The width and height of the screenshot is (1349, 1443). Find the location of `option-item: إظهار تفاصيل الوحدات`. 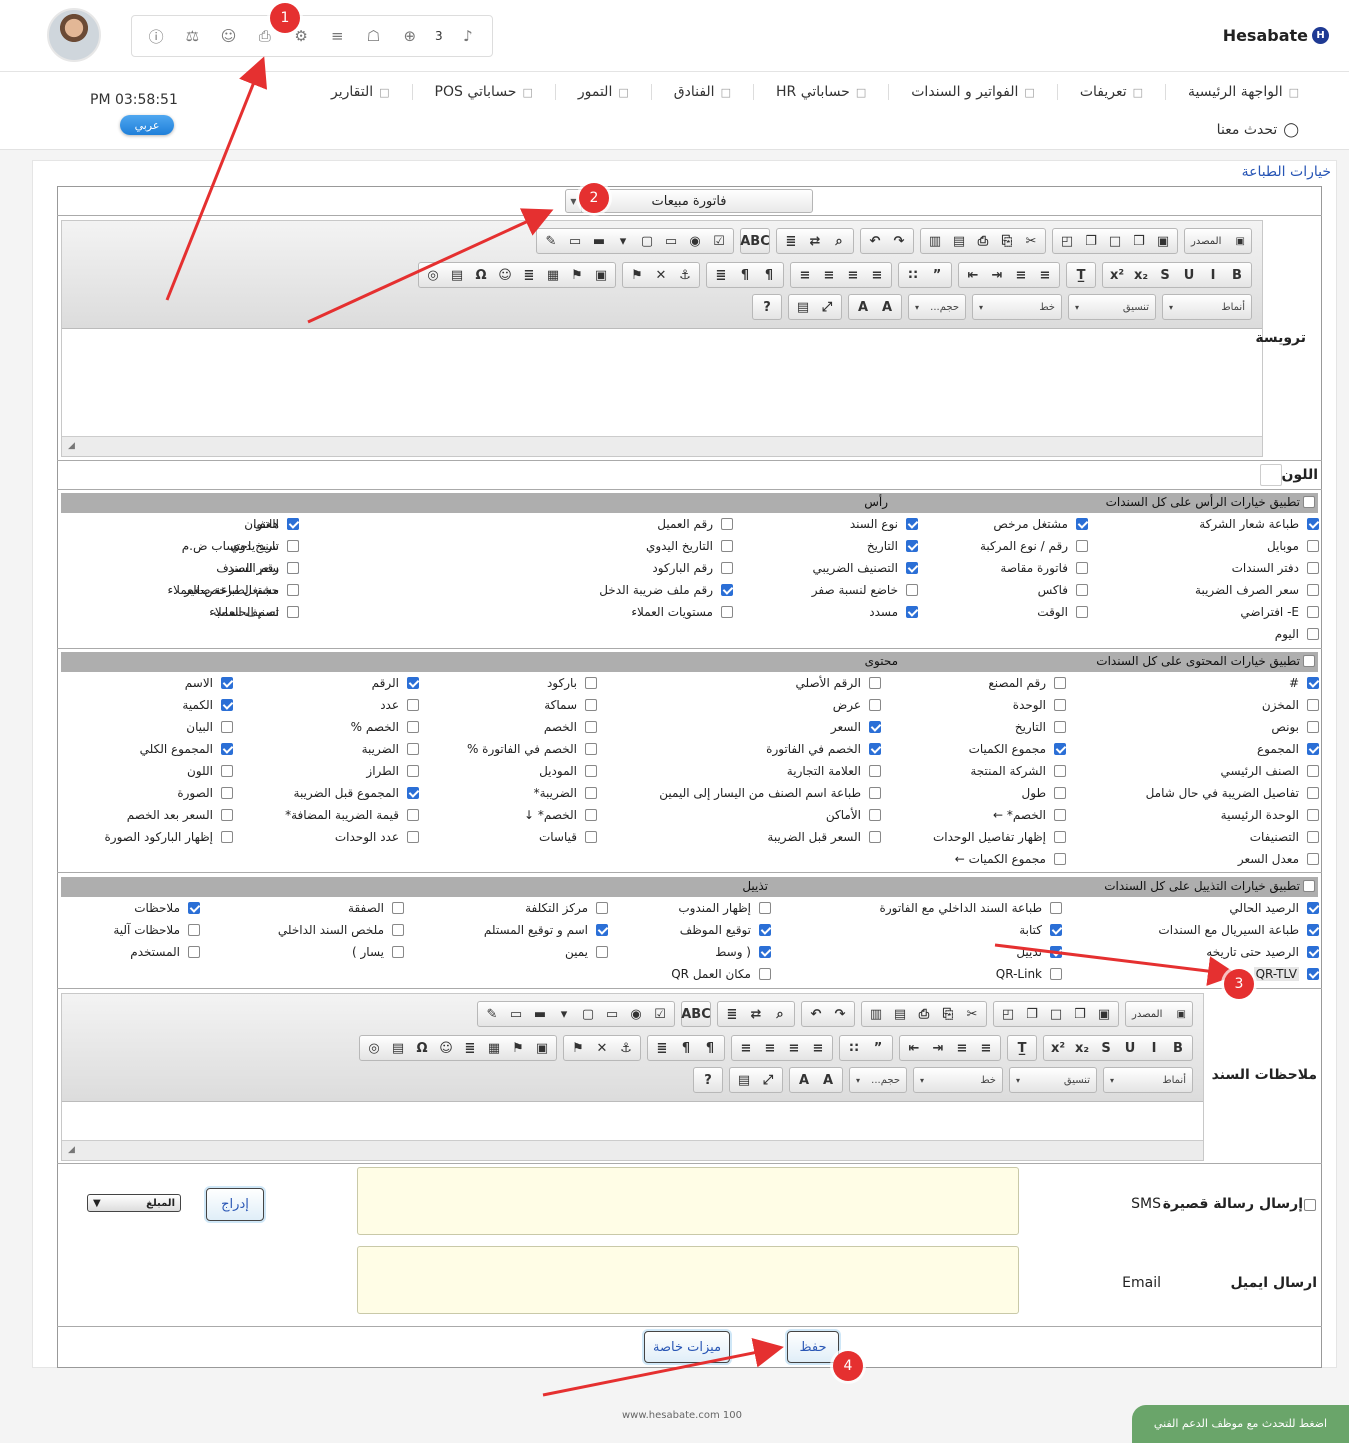

option-item: إظهار تفاصيل الوحدات is located at coordinates (999, 837).